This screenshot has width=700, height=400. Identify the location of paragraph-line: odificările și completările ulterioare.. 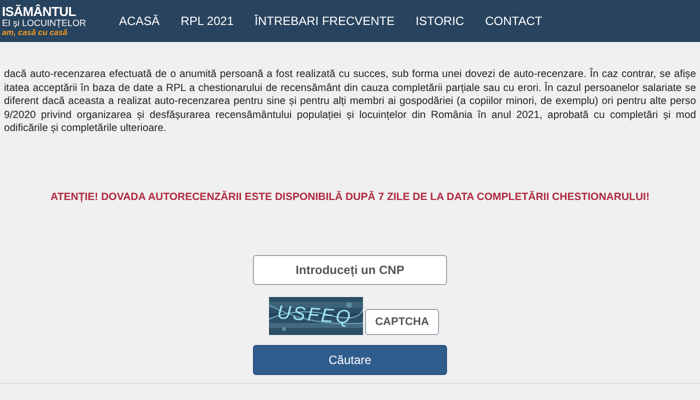
(86, 129).